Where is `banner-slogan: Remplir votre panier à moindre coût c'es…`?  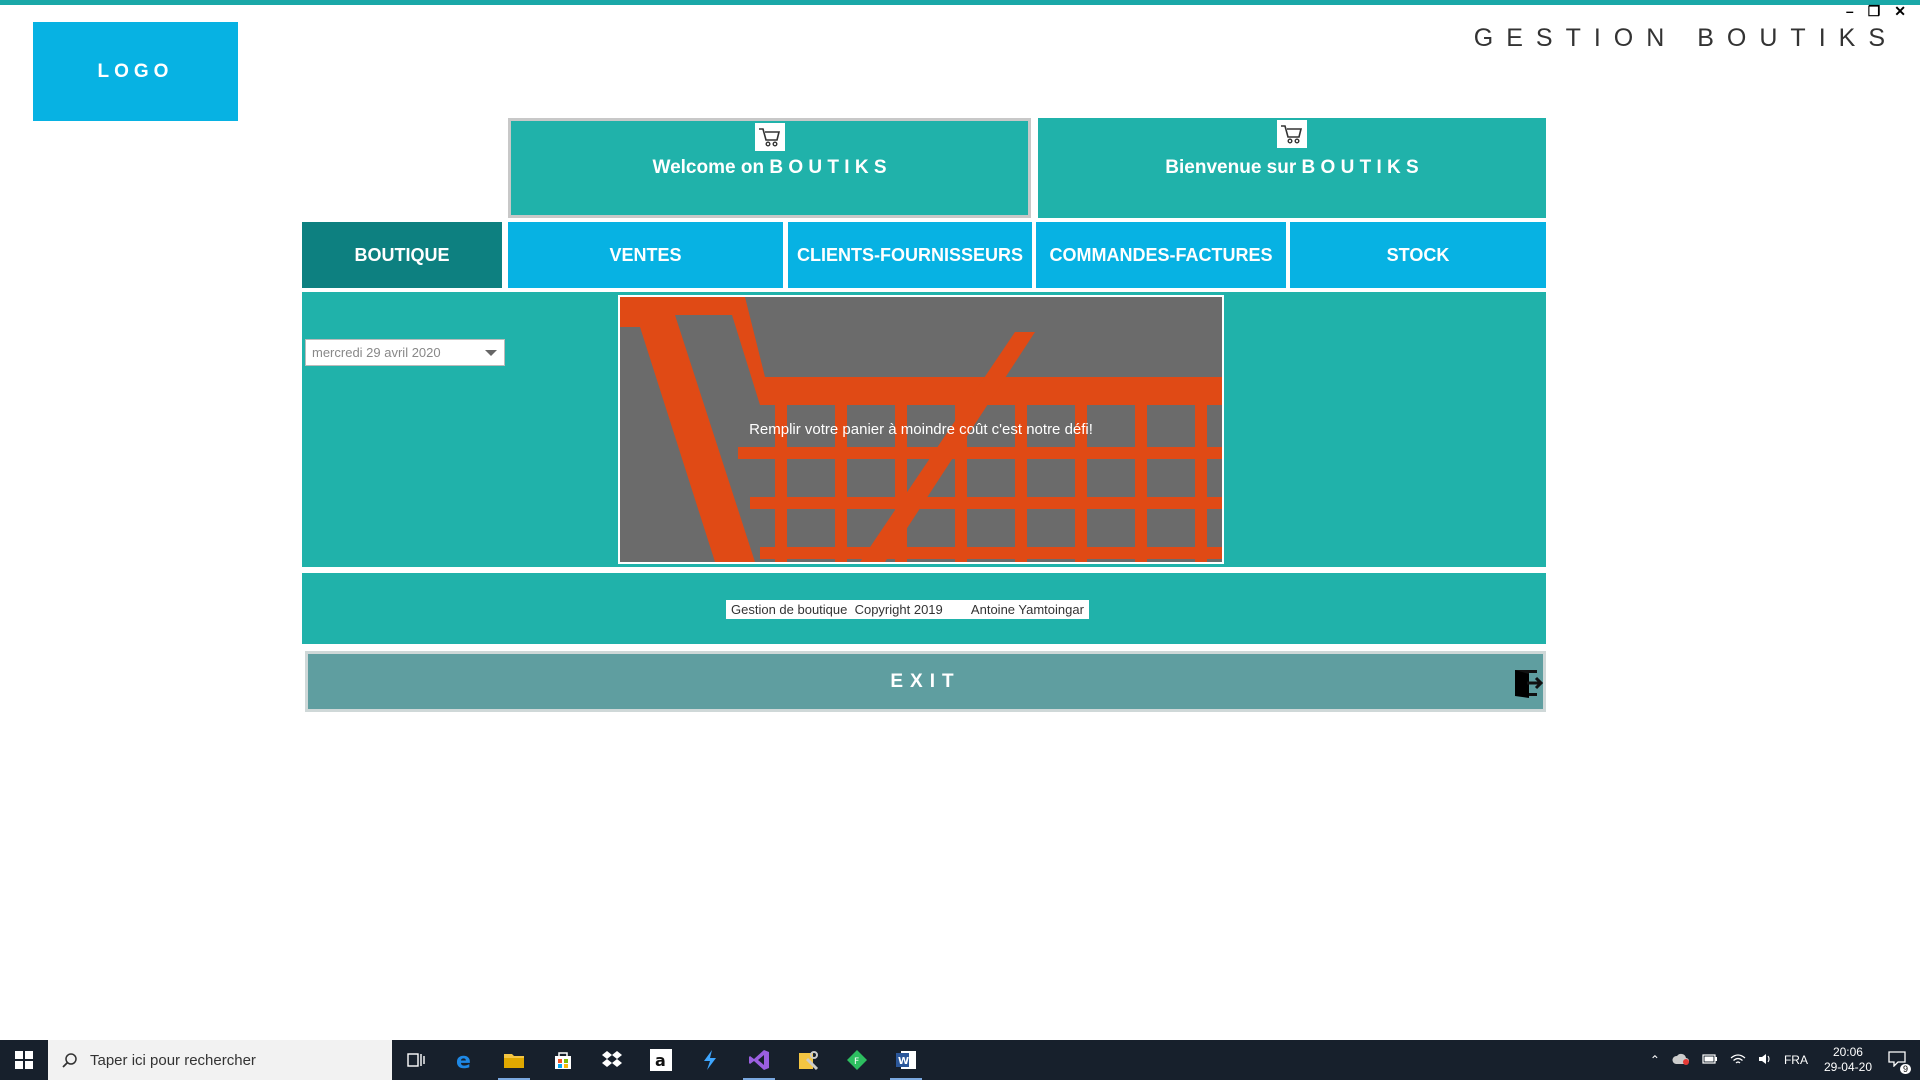 banner-slogan: Remplir votre panier à moindre coût c'es… is located at coordinates (921, 429).